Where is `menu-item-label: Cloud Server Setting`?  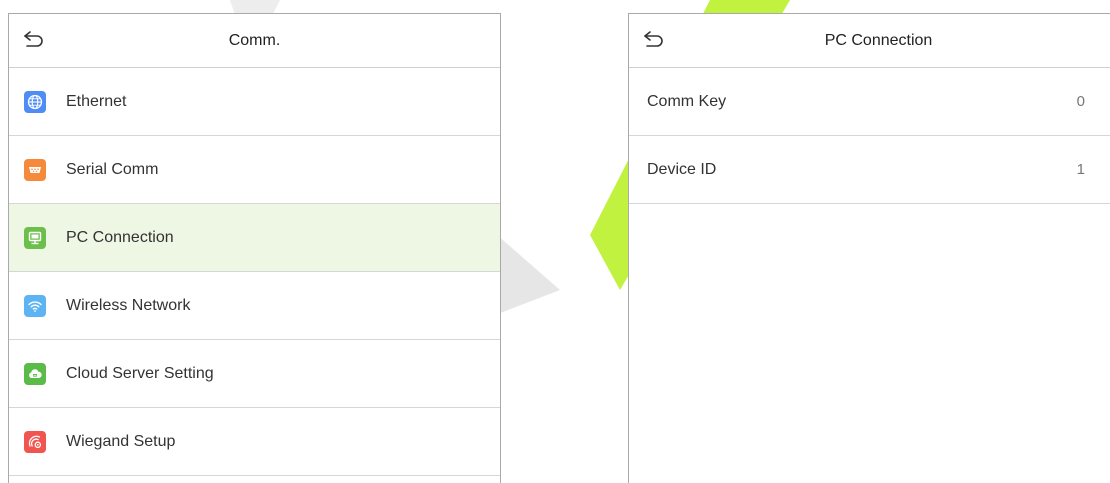 menu-item-label: Cloud Server Setting is located at coordinates (140, 373).